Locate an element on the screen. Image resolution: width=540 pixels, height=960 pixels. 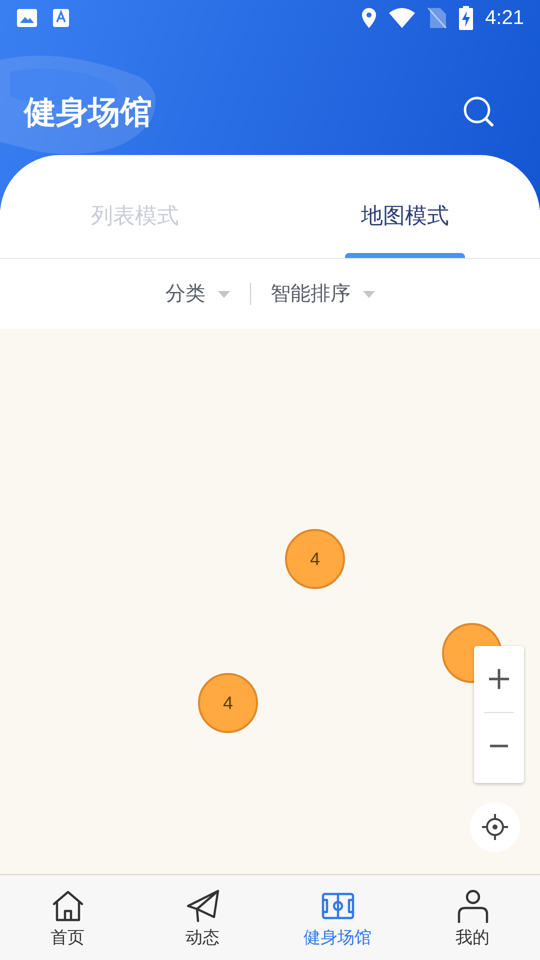
location-icon is located at coordinates (369, 18).